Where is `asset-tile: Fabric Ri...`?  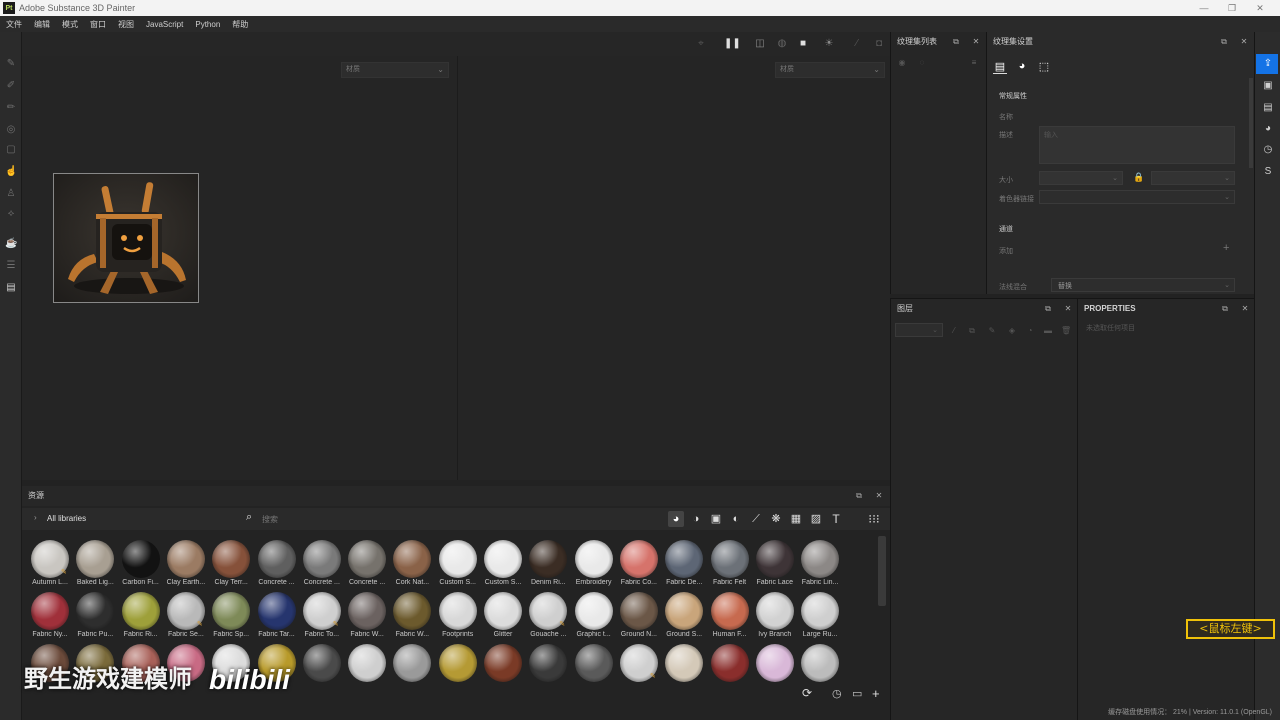 asset-tile: Fabric Ri... is located at coordinates (141, 618).